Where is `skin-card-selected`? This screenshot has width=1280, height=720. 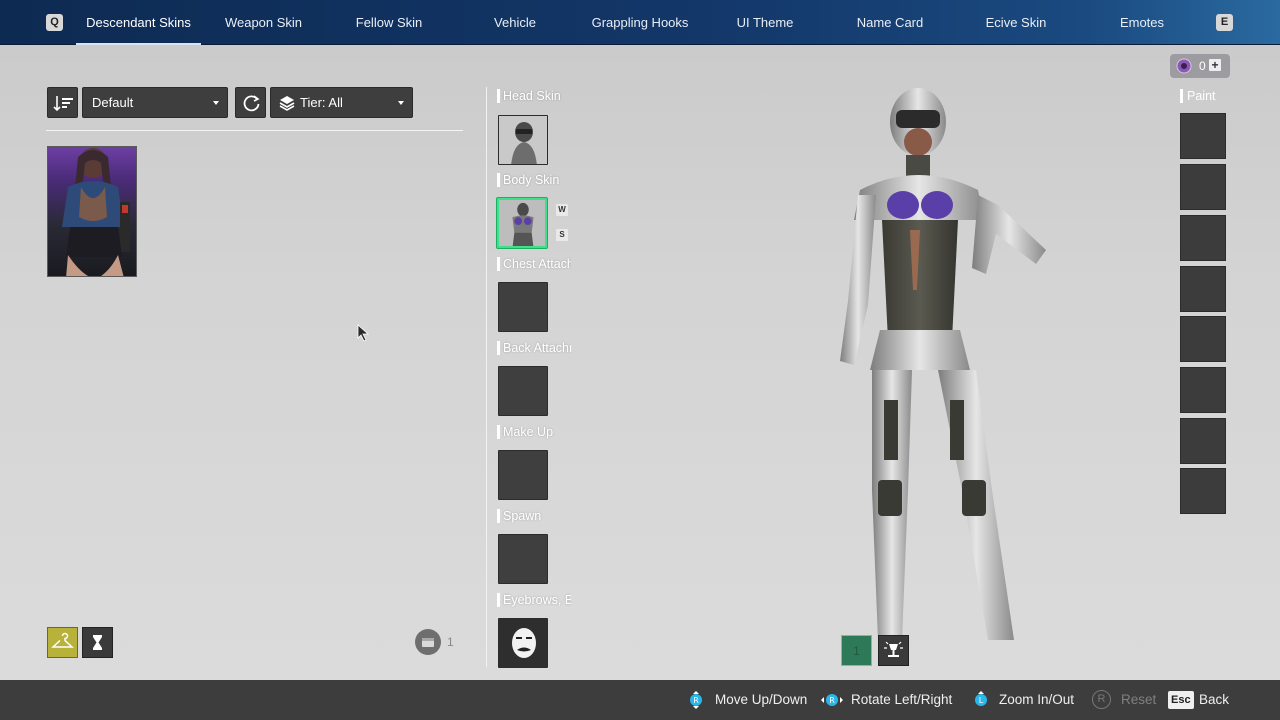
skin-card-selected is located at coordinates (92, 211).